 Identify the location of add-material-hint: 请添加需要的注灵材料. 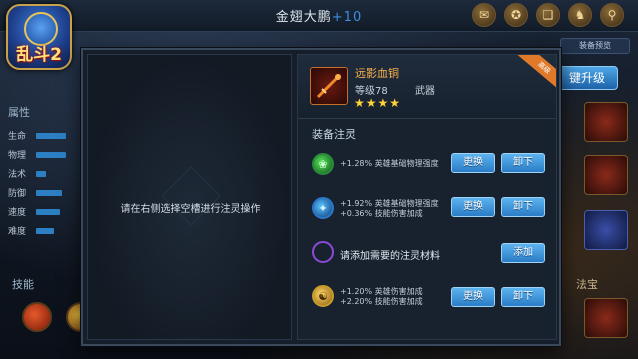
(390, 256).